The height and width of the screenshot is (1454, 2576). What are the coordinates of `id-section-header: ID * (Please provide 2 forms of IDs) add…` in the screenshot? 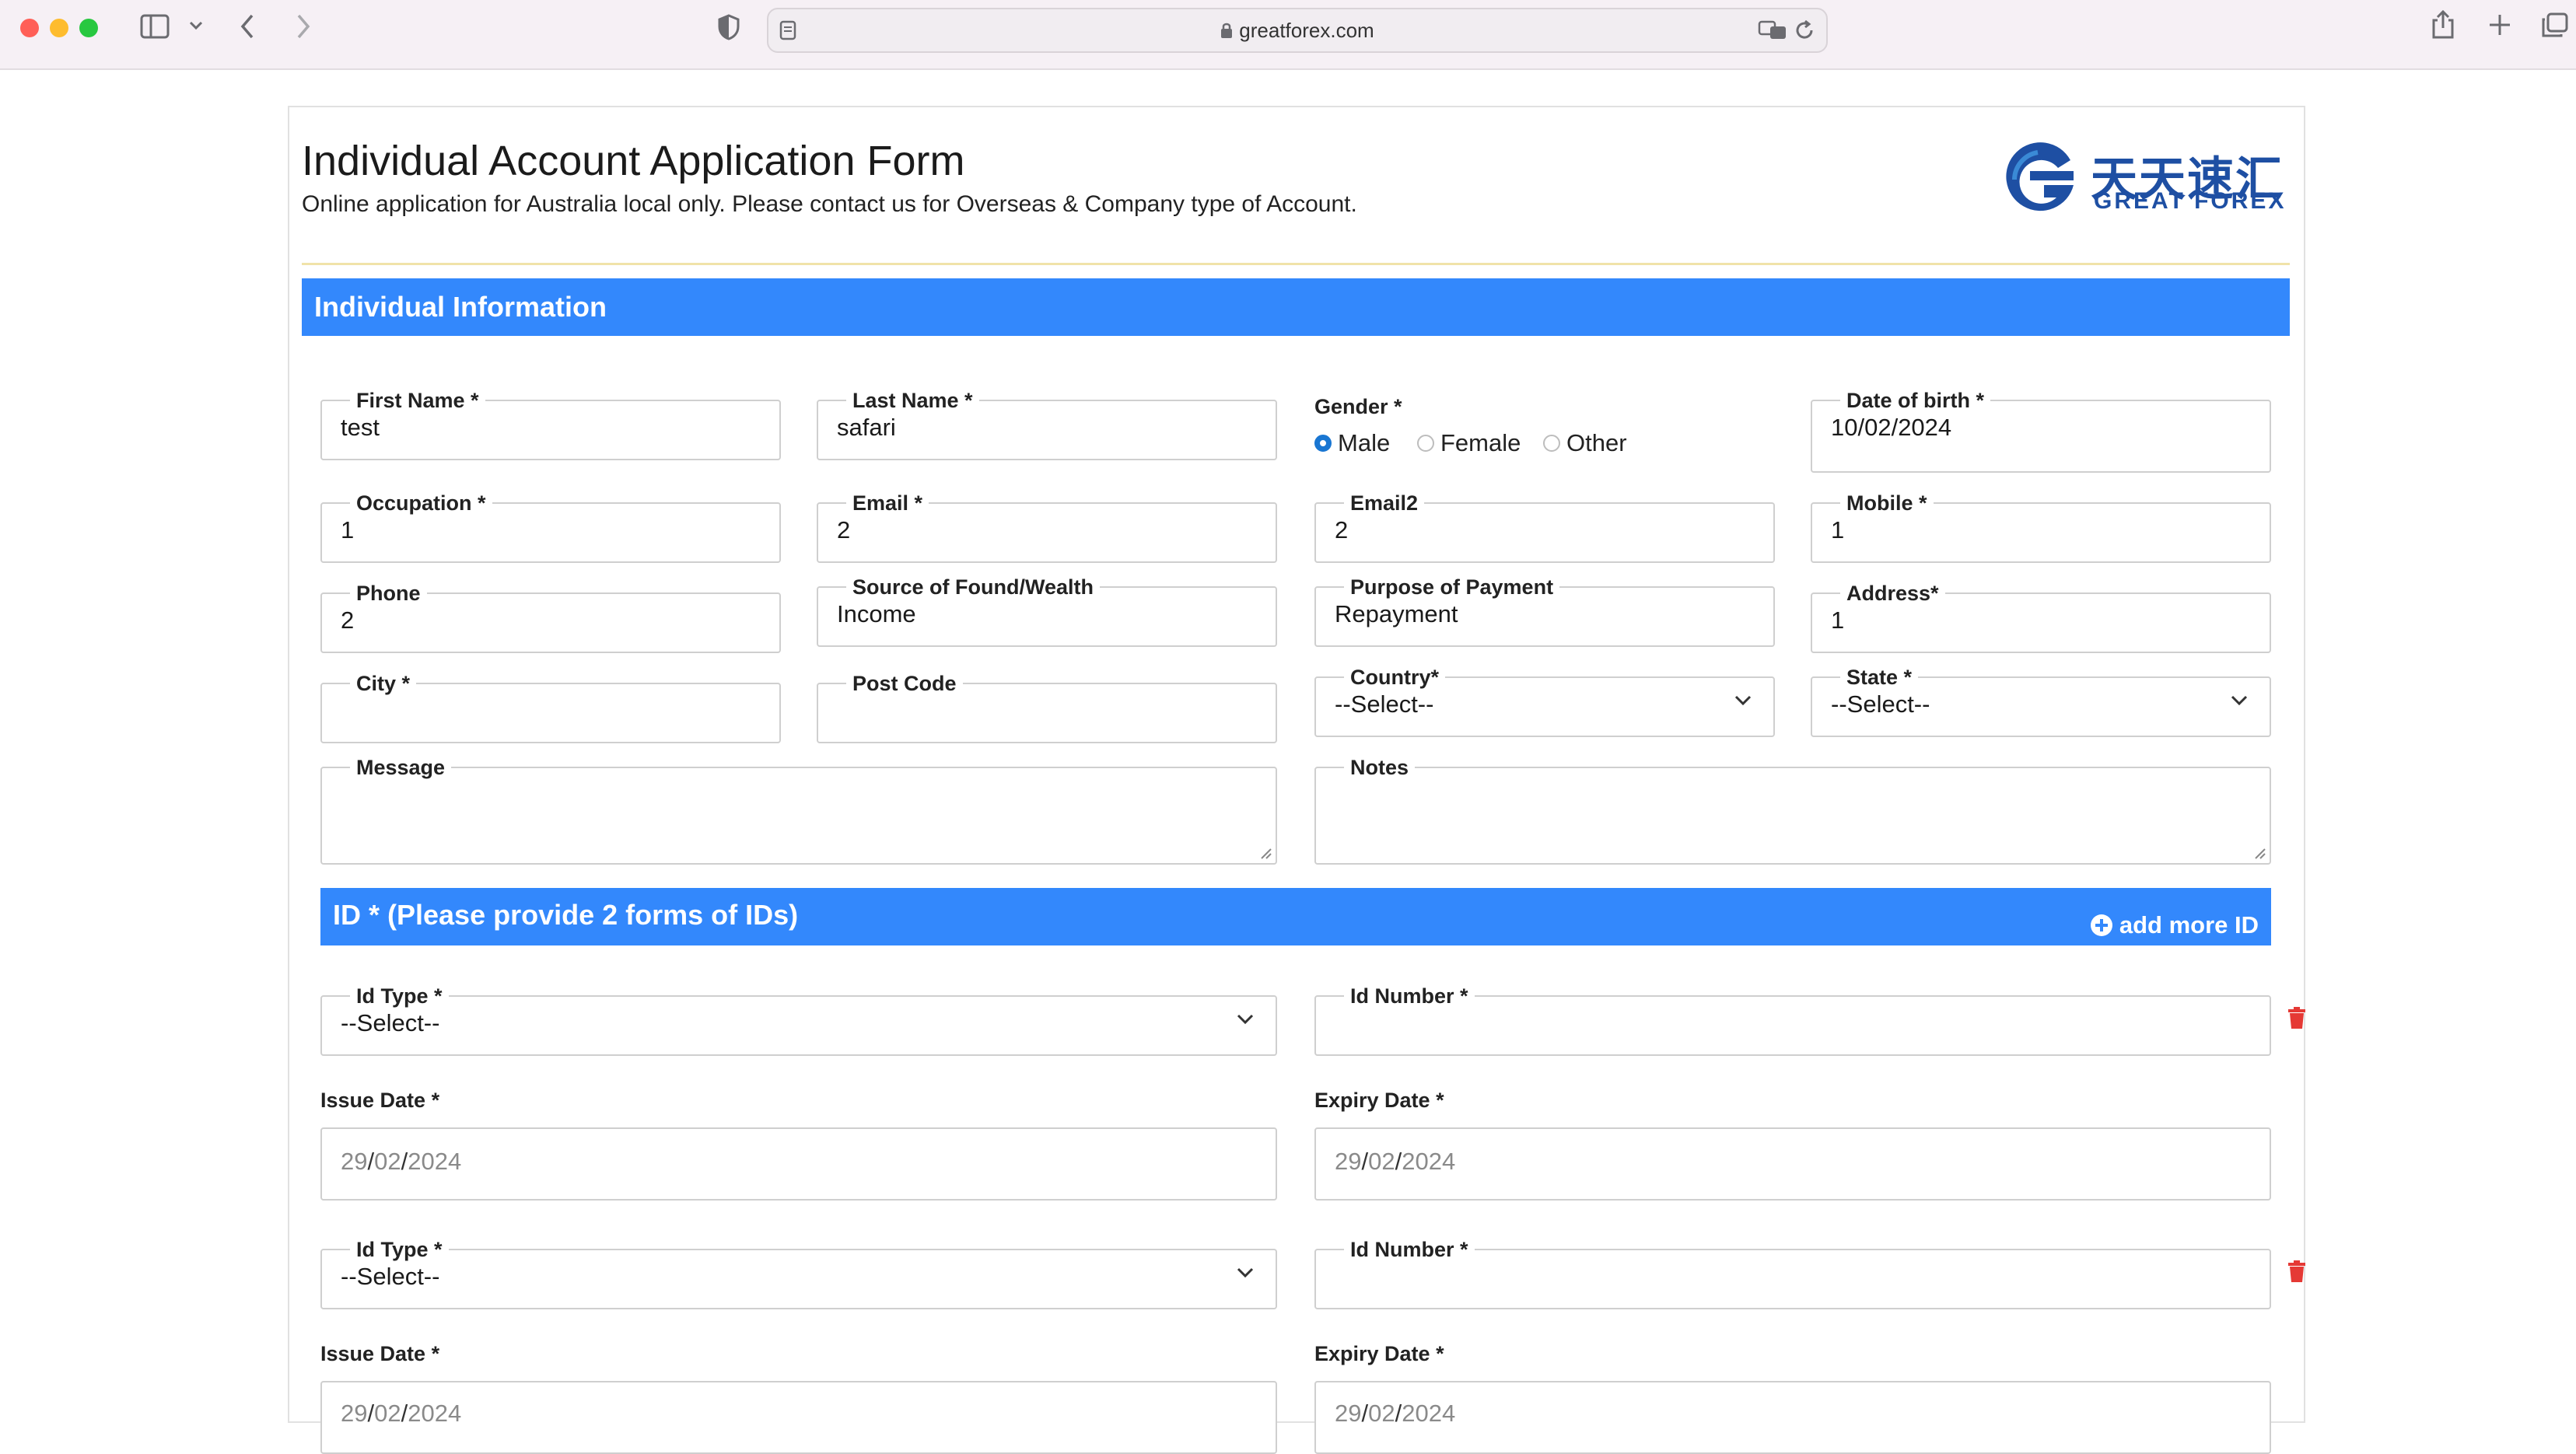 It's located at (1296, 916).